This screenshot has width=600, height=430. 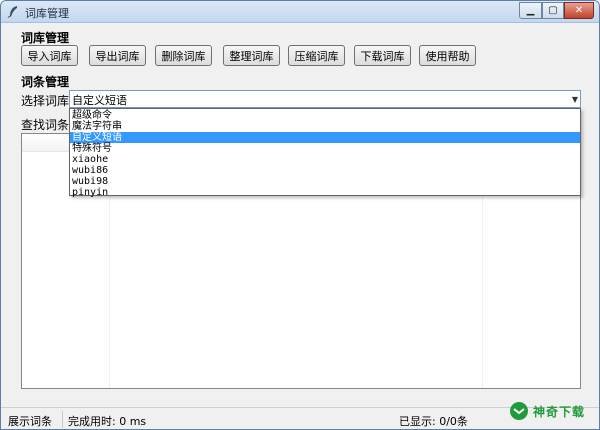 I want to click on compress-library-button: 压缩词库, so click(x=316, y=55).